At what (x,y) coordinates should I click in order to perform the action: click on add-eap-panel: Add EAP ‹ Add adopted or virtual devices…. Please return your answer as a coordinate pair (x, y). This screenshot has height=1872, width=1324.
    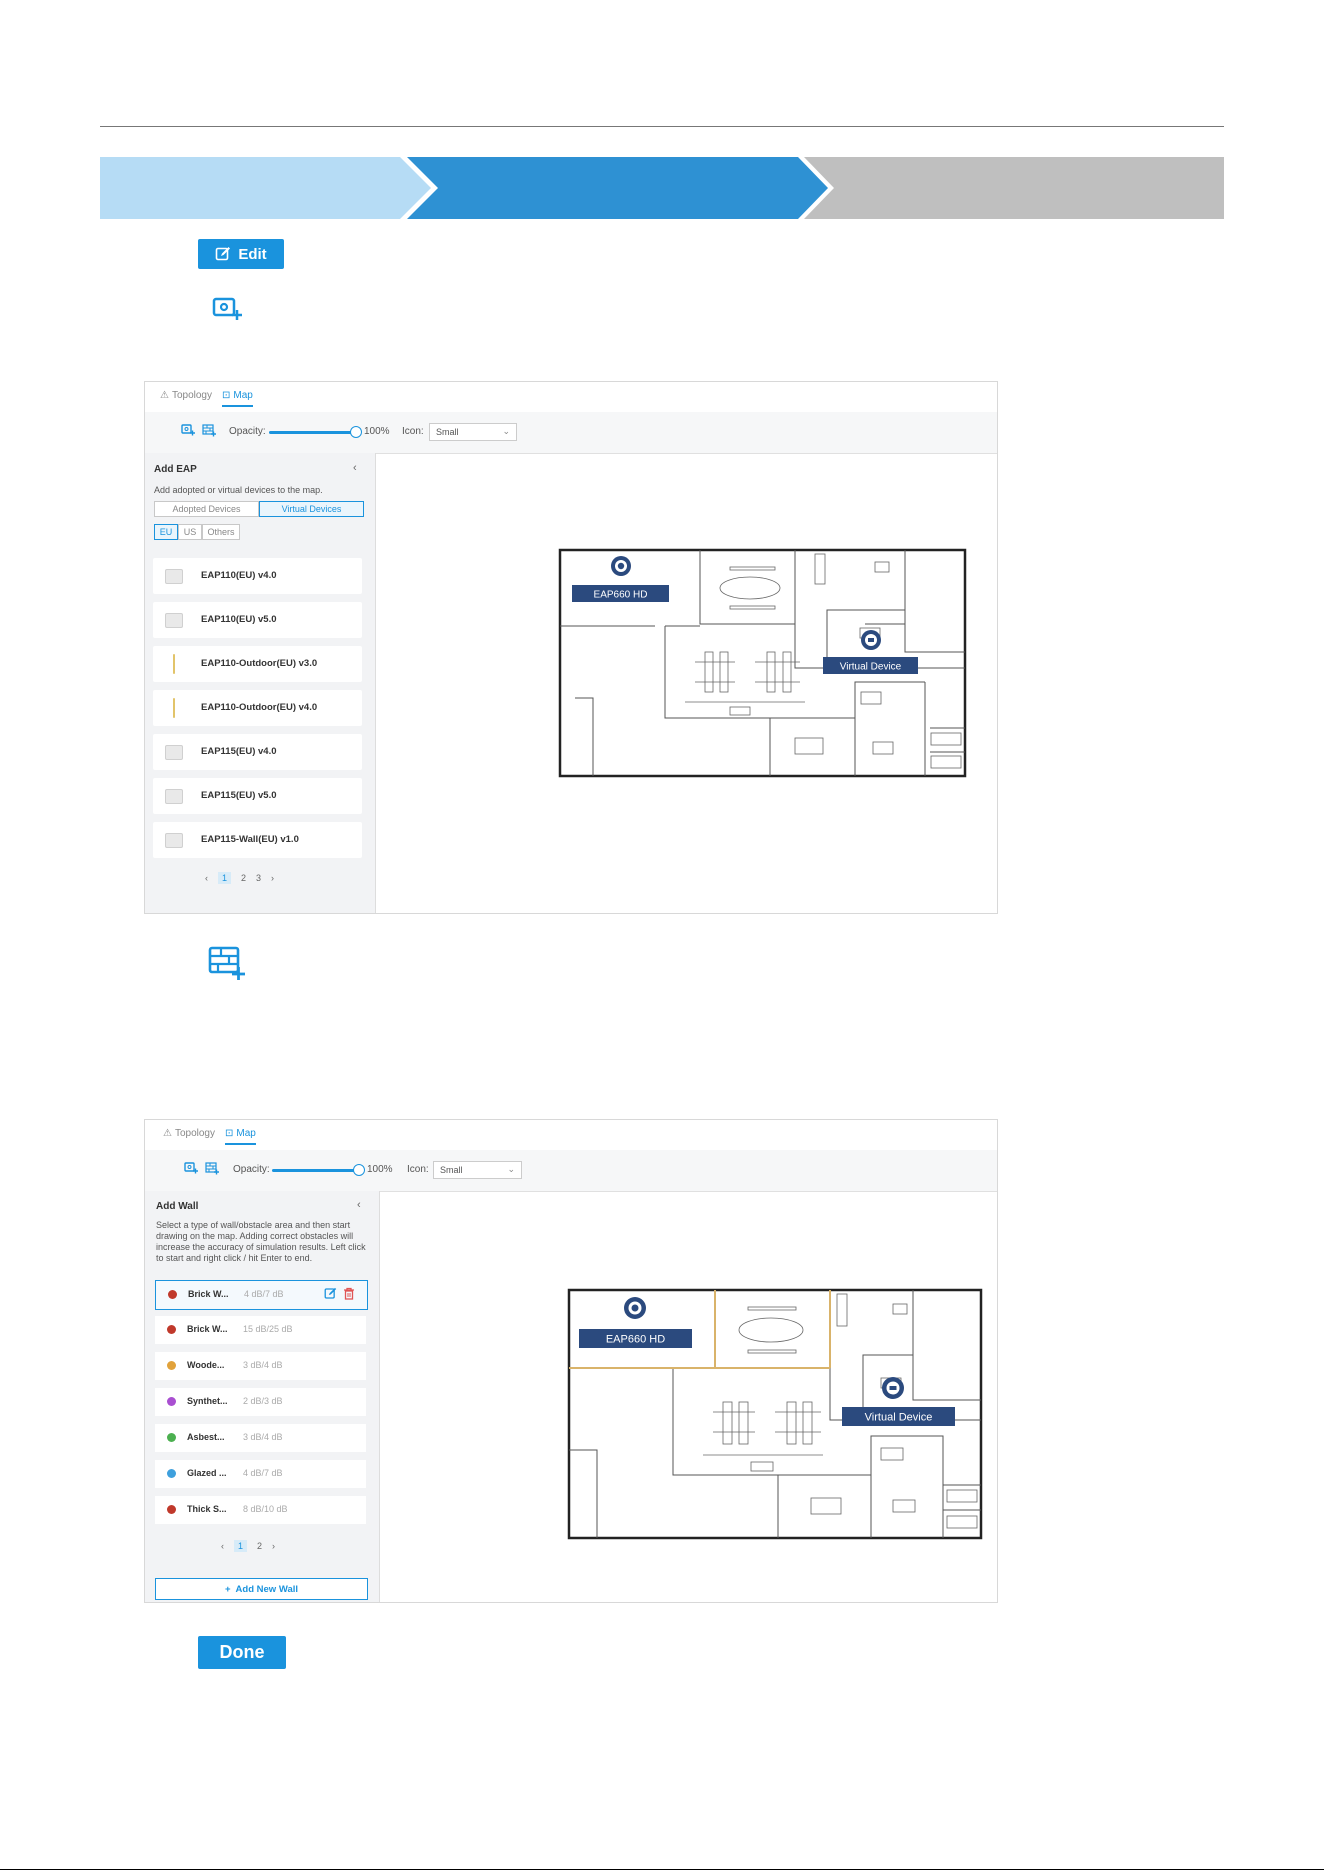
    Looking at the image, I should click on (260, 683).